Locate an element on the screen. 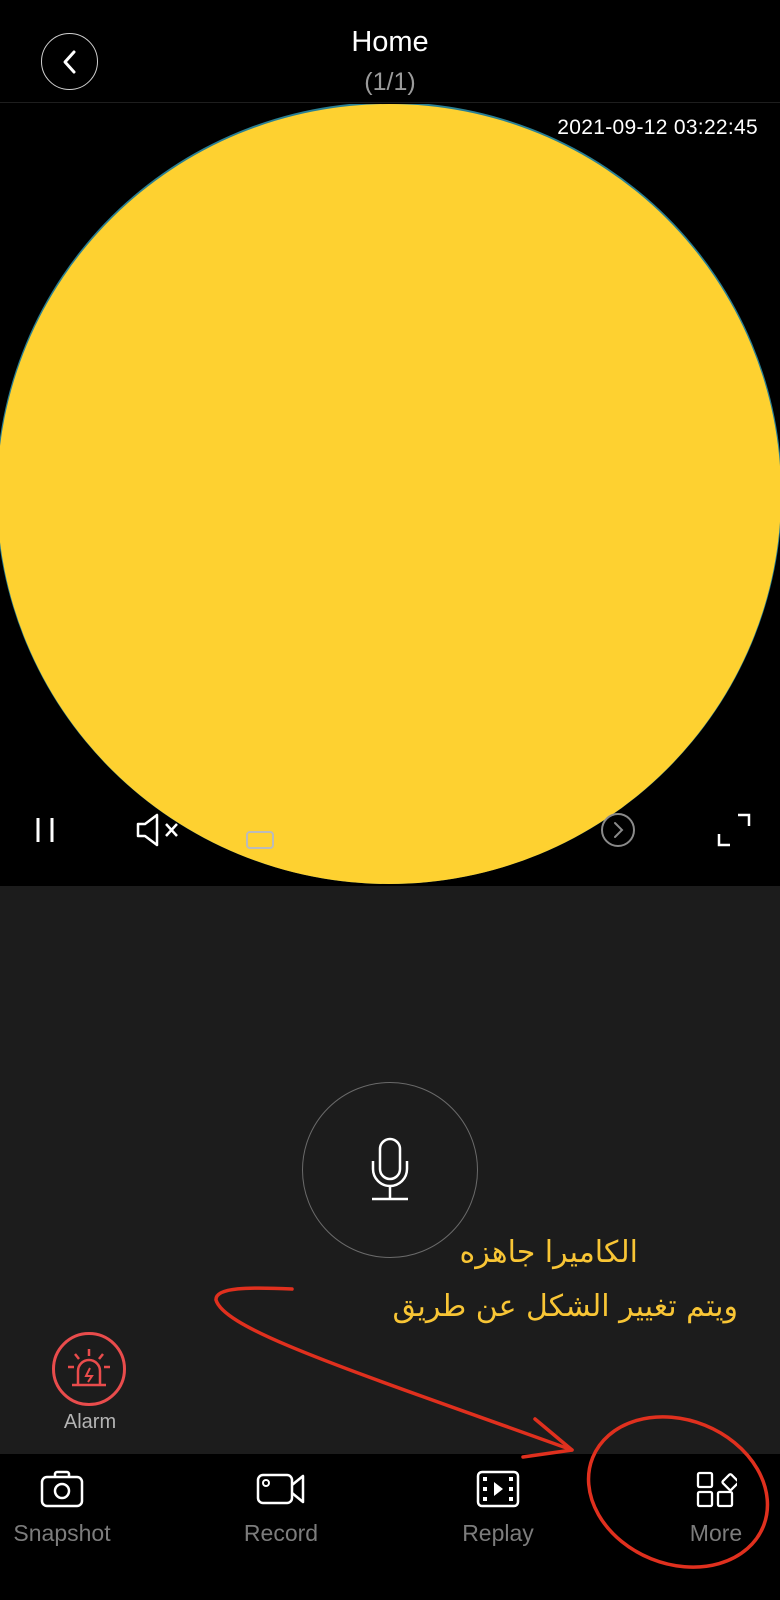  more-label: More is located at coordinates (716, 1533).